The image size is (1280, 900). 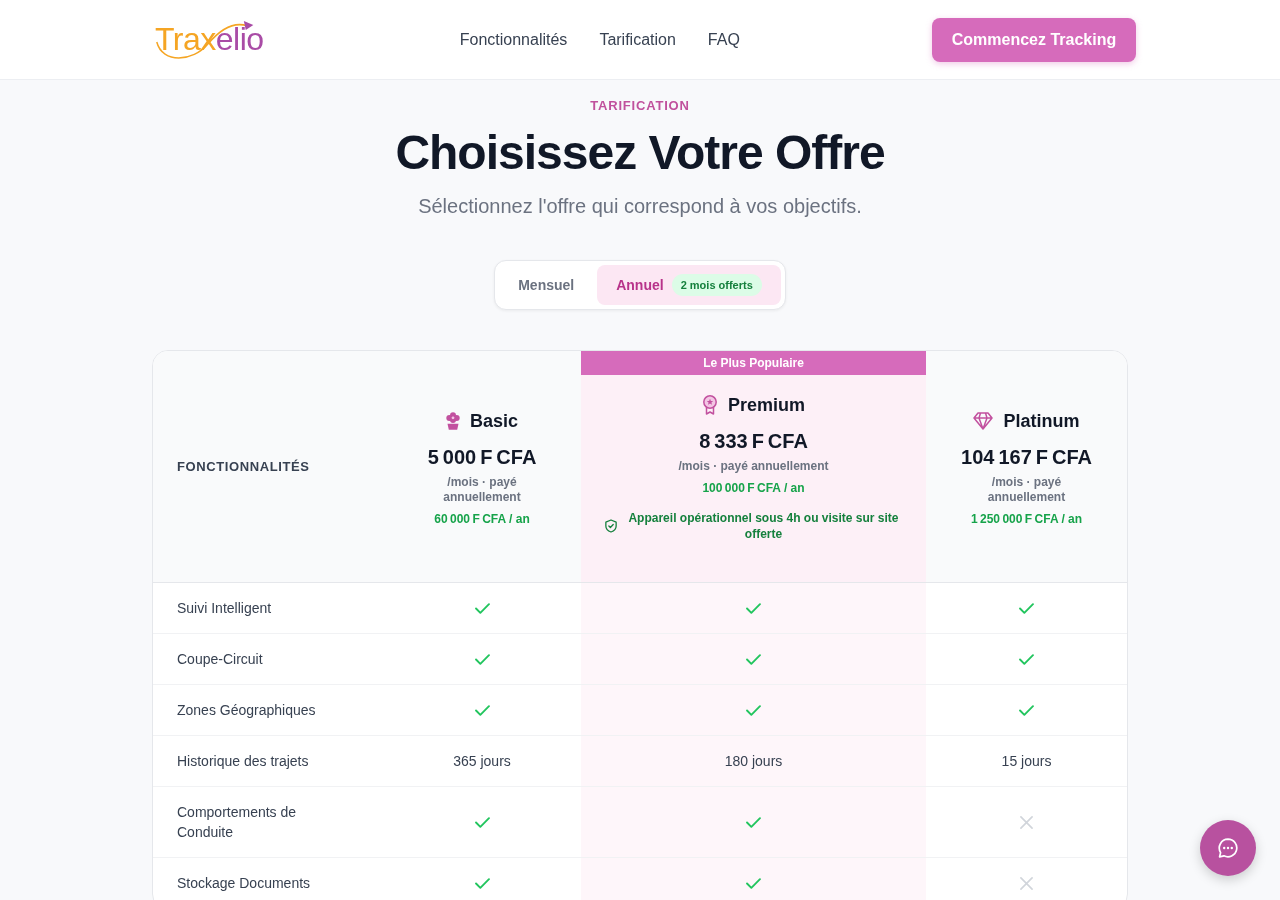 What do you see at coordinates (482, 518) in the screenshot?
I see `yearly-price: 60 000 F CFA / an` at bounding box center [482, 518].